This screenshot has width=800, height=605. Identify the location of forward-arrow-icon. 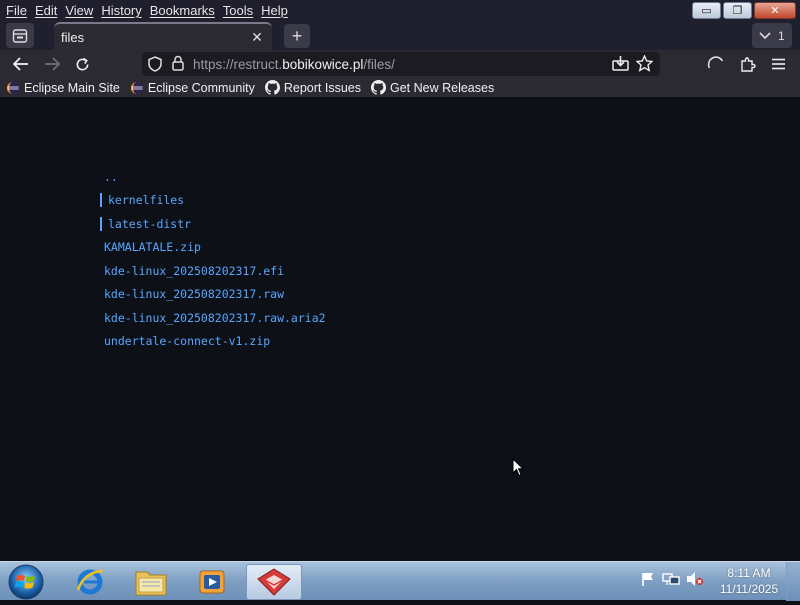
(52, 64).